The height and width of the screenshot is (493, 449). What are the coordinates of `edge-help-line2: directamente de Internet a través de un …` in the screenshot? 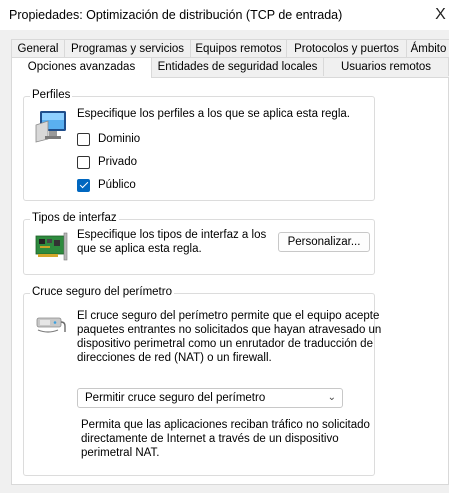 It's located at (210, 439).